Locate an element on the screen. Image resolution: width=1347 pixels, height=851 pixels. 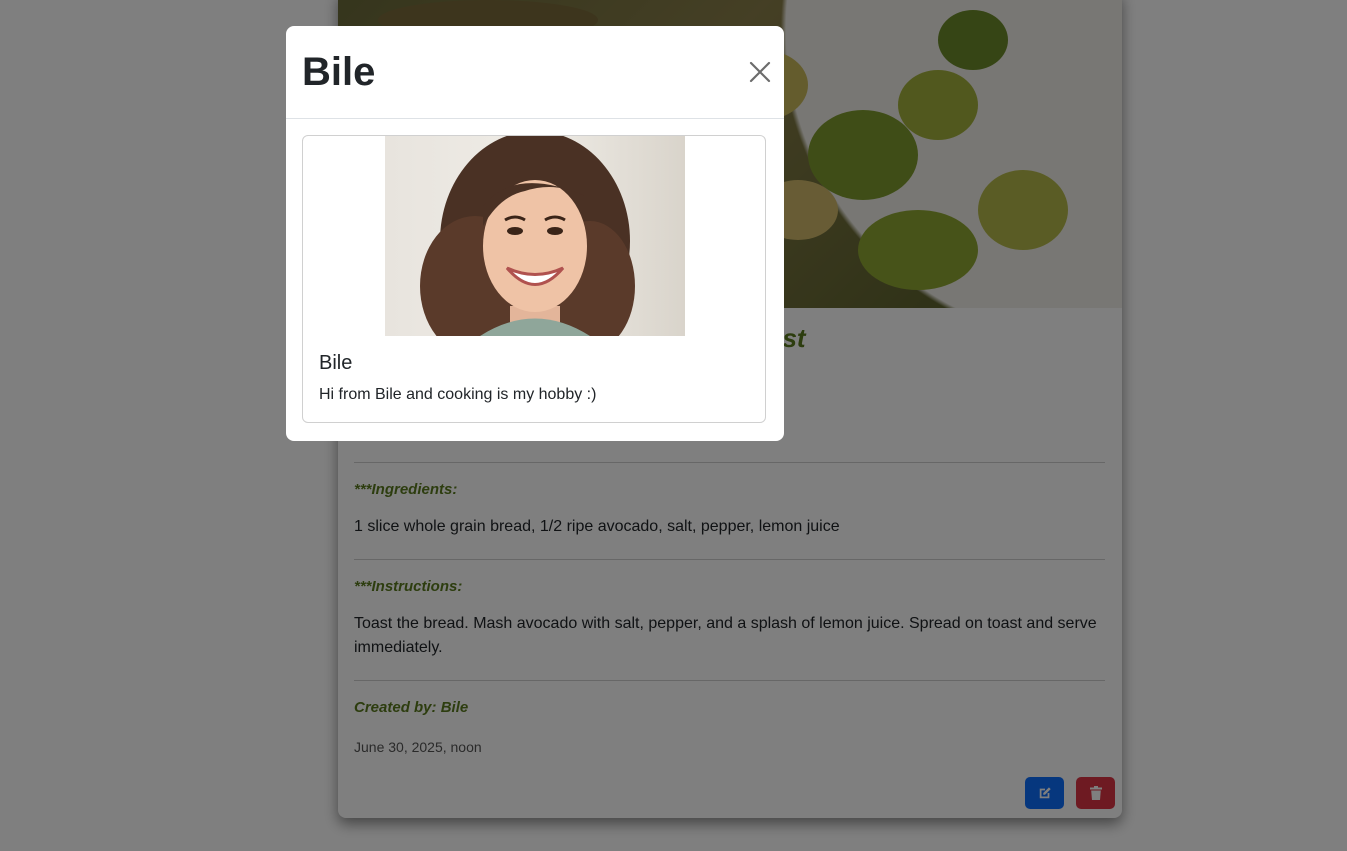
close-icon is located at coordinates (760, 72).